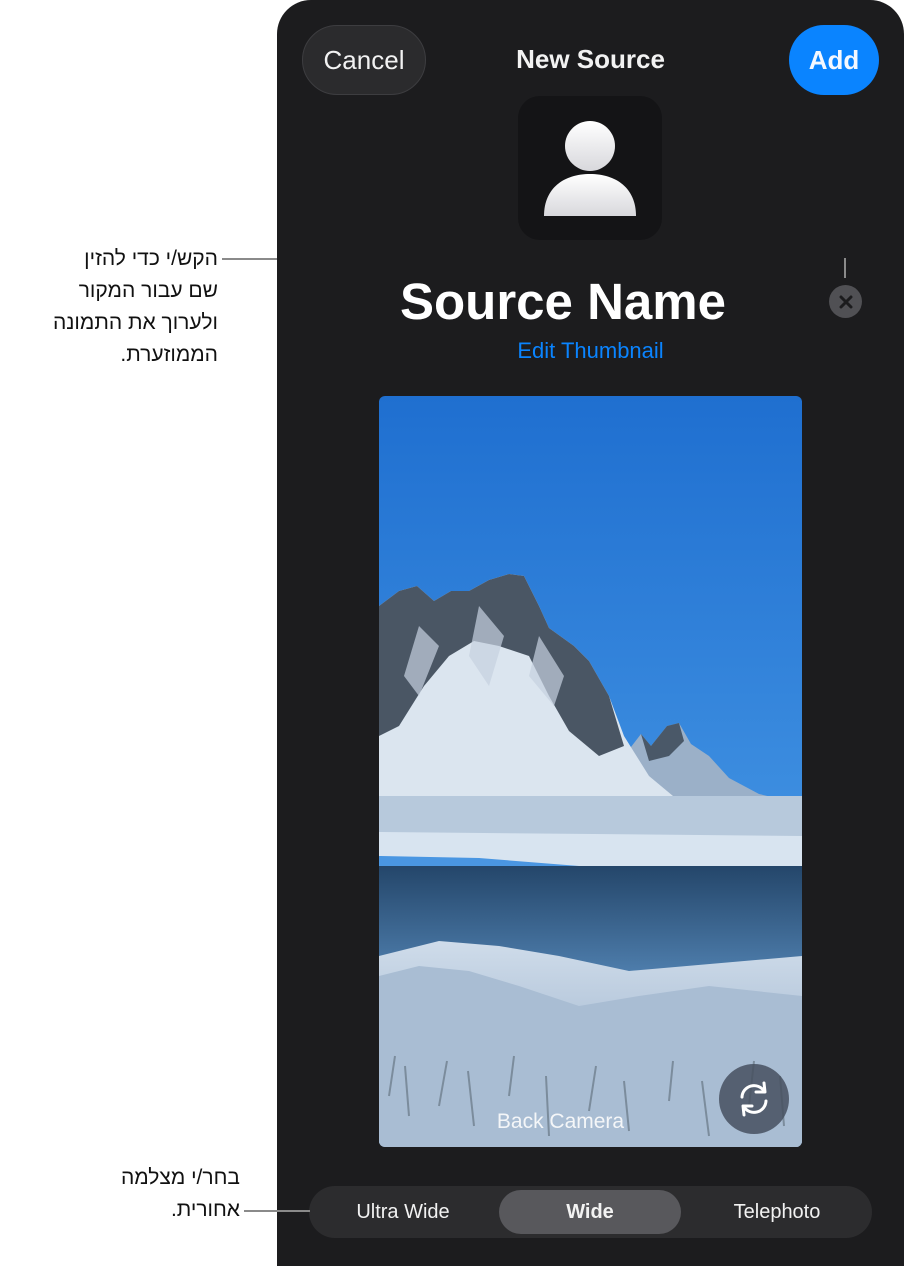 Image resolution: width=904 pixels, height=1266 pixels. What do you see at coordinates (834, 60) in the screenshot?
I see `add-button: Add` at bounding box center [834, 60].